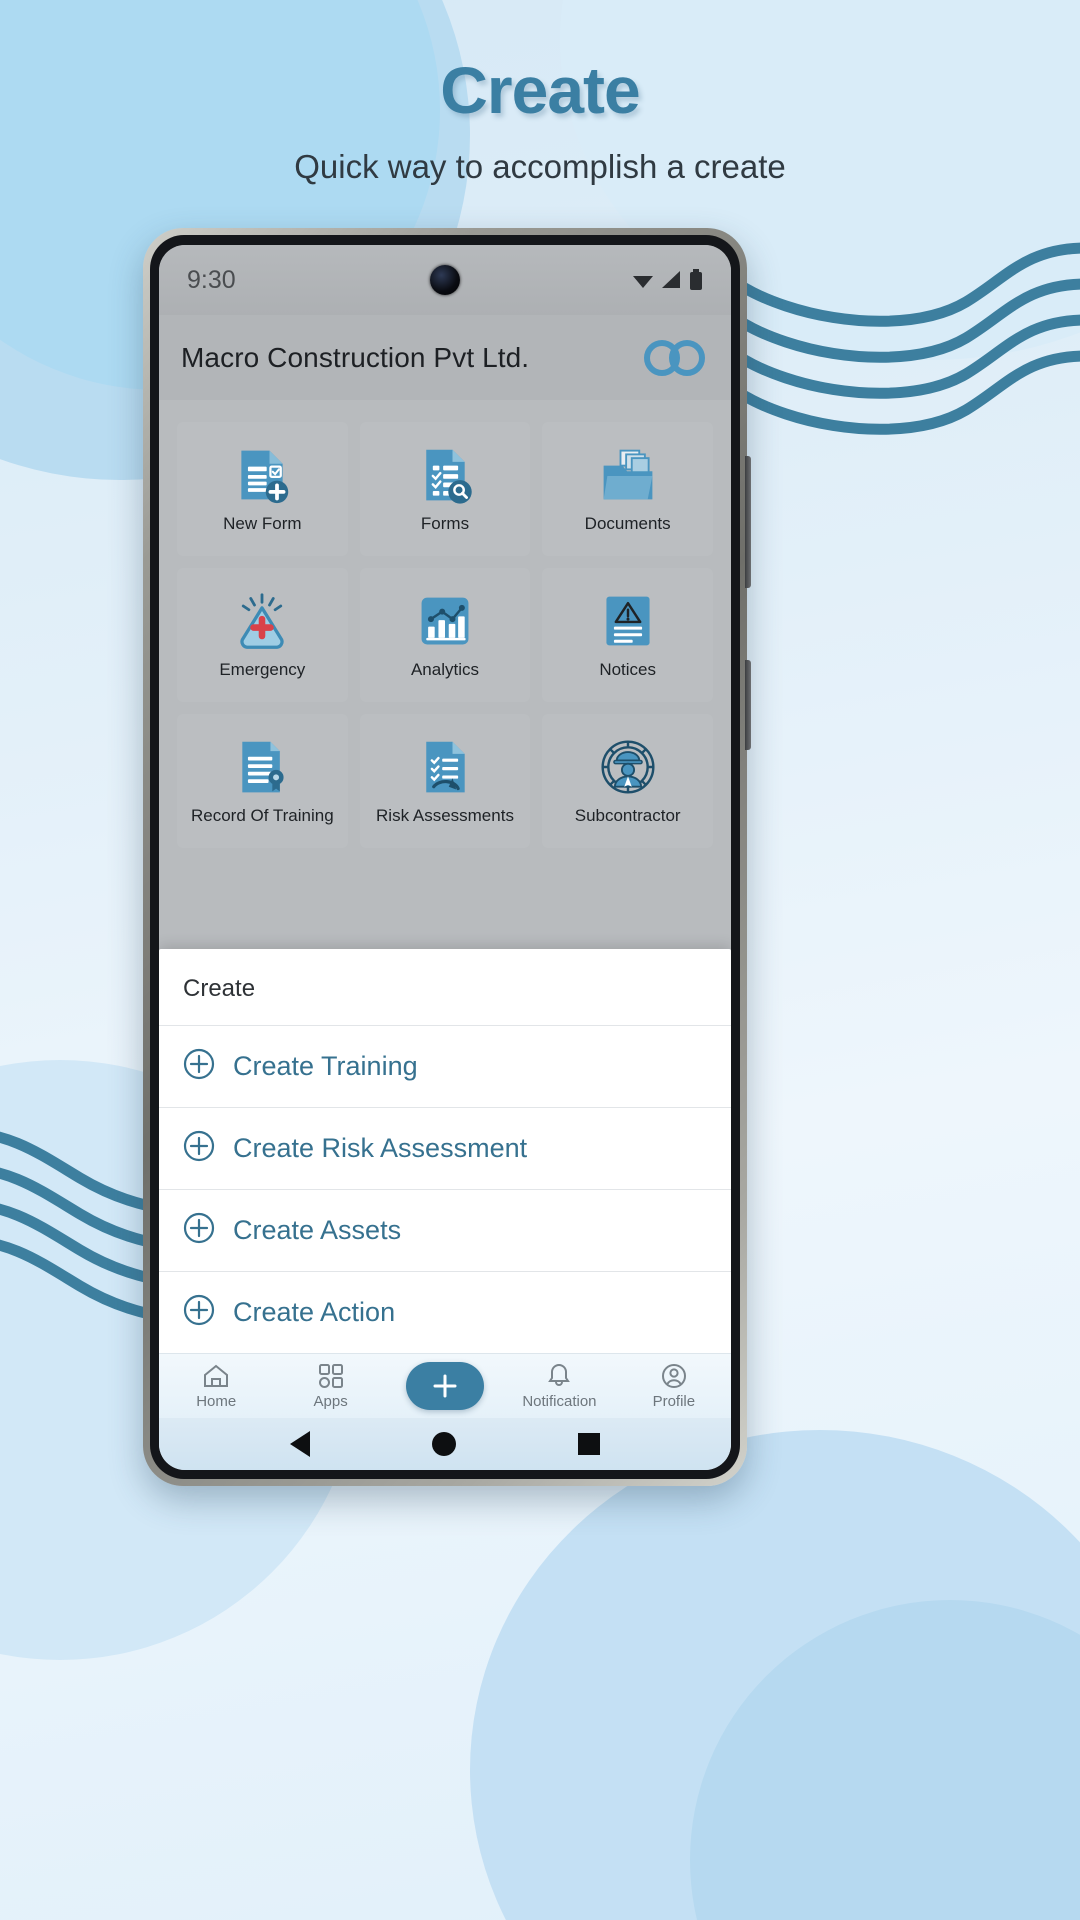 The height and width of the screenshot is (1920, 1080). What do you see at coordinates (263, 766) in the screenshot?
I see `record-of-training-icon` at bounding box center [263, 766].